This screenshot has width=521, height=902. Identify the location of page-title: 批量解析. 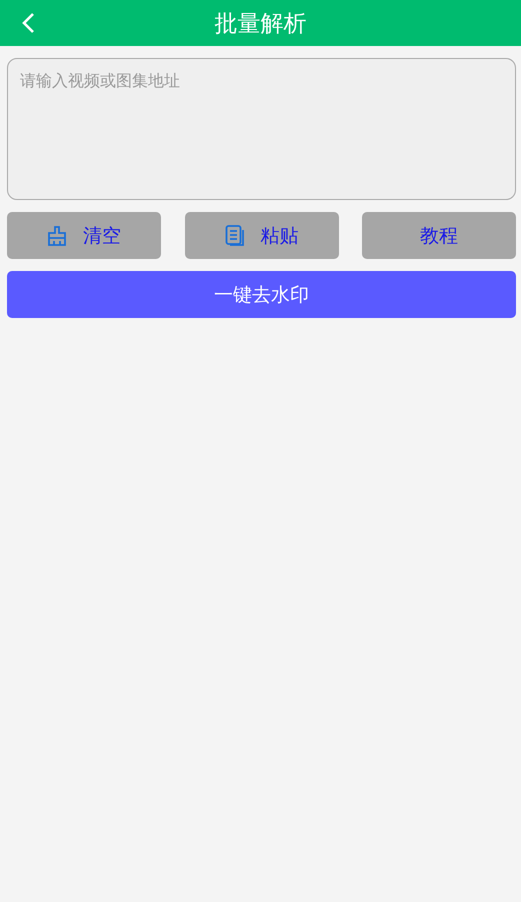
(260, 24).